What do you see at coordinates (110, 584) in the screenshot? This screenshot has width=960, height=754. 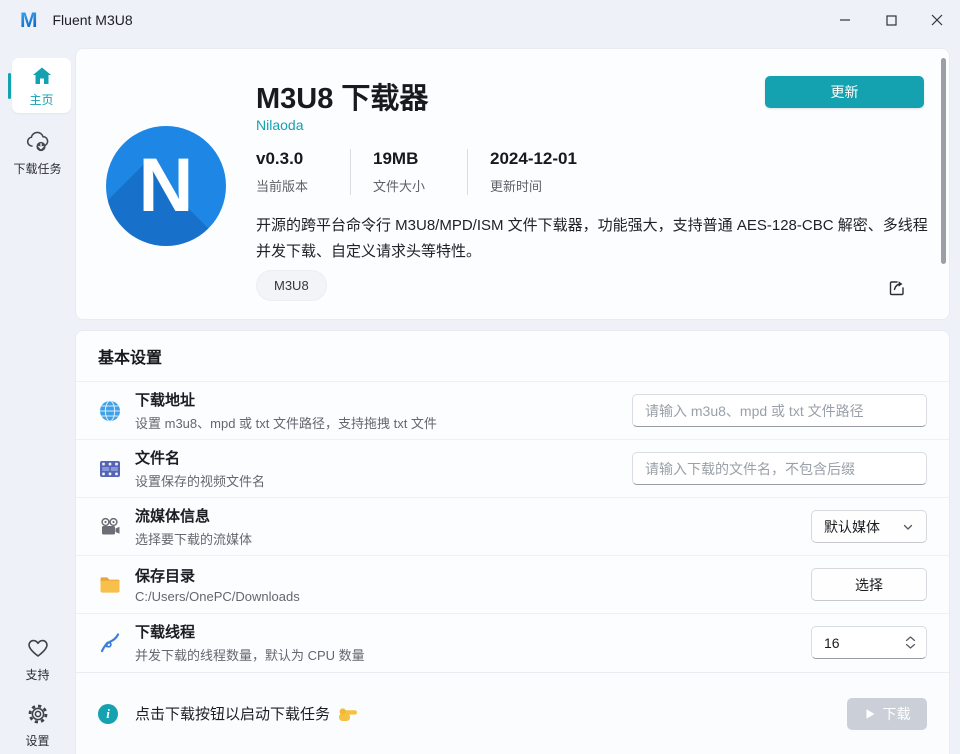 I see `folder-icon` at bounding box center [110, 584].